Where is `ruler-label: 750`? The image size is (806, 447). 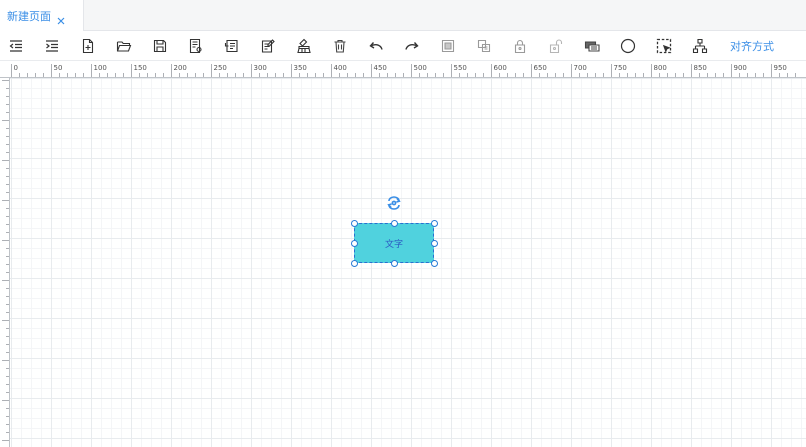 ruler-label: 750 is located at coordinates (620, 68).